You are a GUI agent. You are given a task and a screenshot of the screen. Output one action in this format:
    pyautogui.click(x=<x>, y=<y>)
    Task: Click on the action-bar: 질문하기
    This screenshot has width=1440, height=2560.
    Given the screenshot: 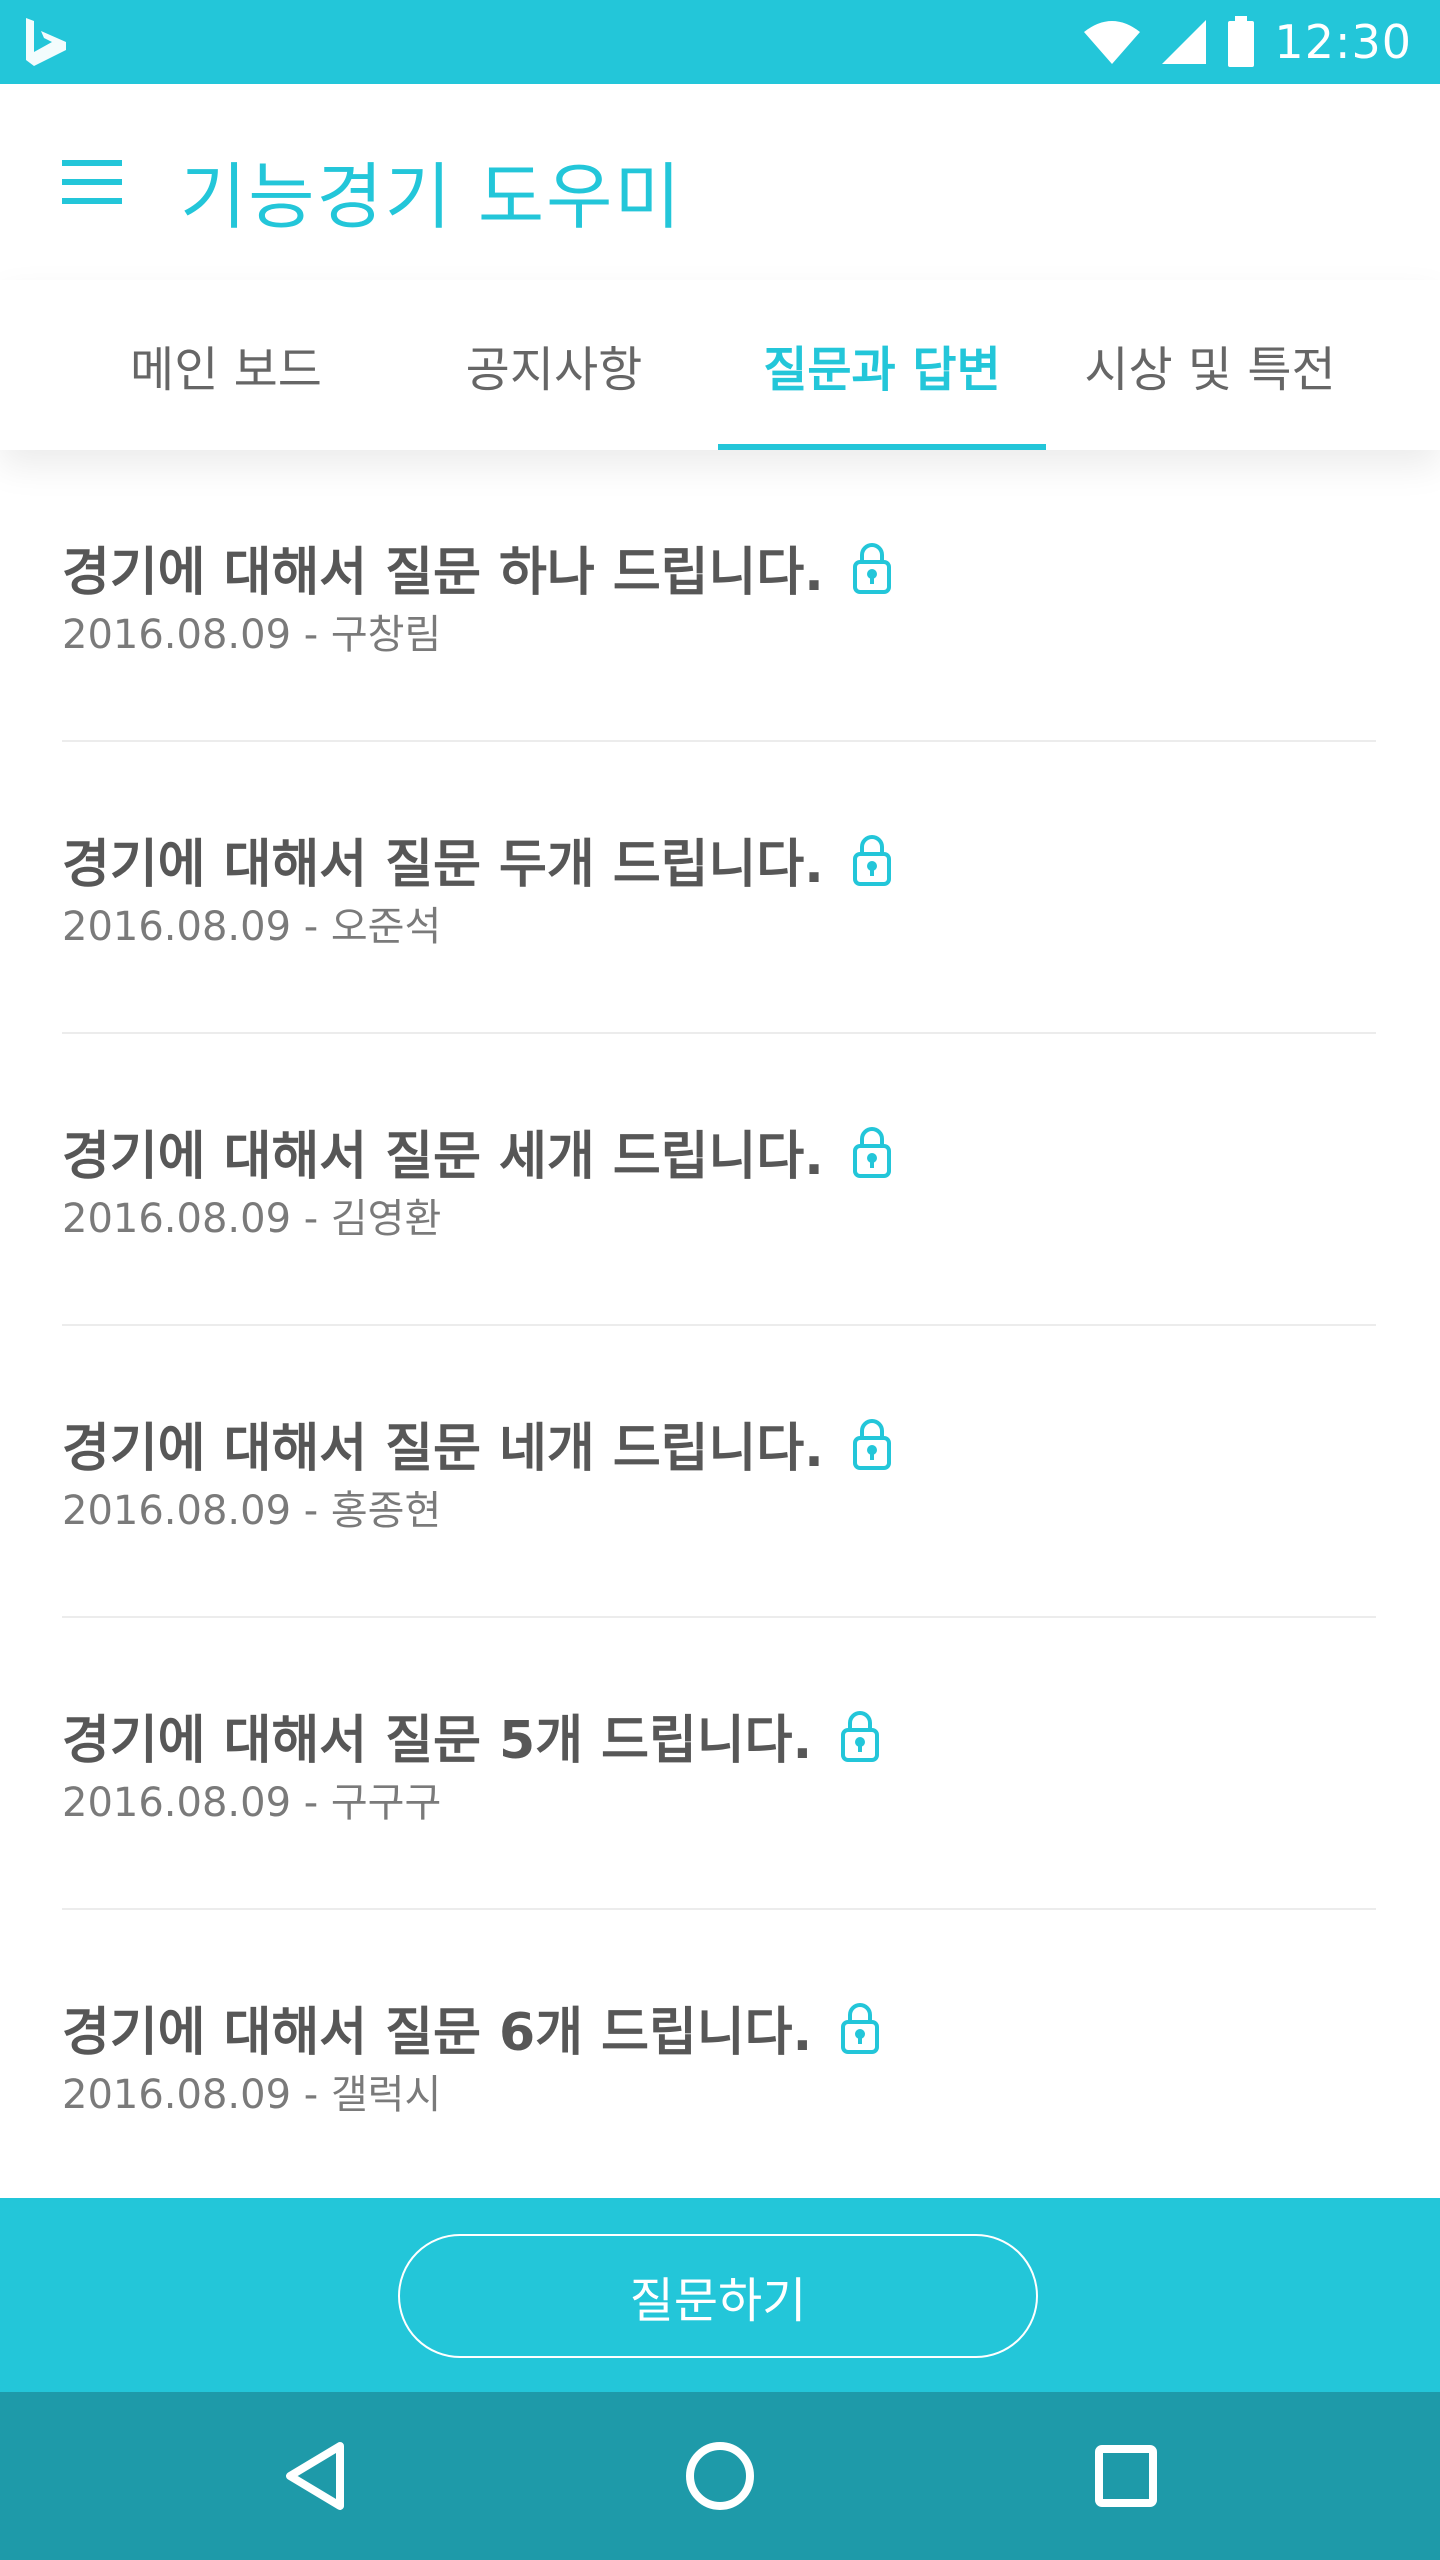 What is the action you would take?
    pyautogui.click(x=720, y=2295)
    